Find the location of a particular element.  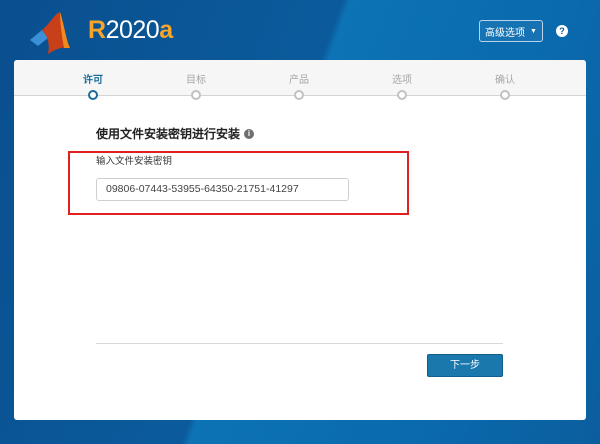

caret-down-icon: ▼ is located at coordinates (533, 31).